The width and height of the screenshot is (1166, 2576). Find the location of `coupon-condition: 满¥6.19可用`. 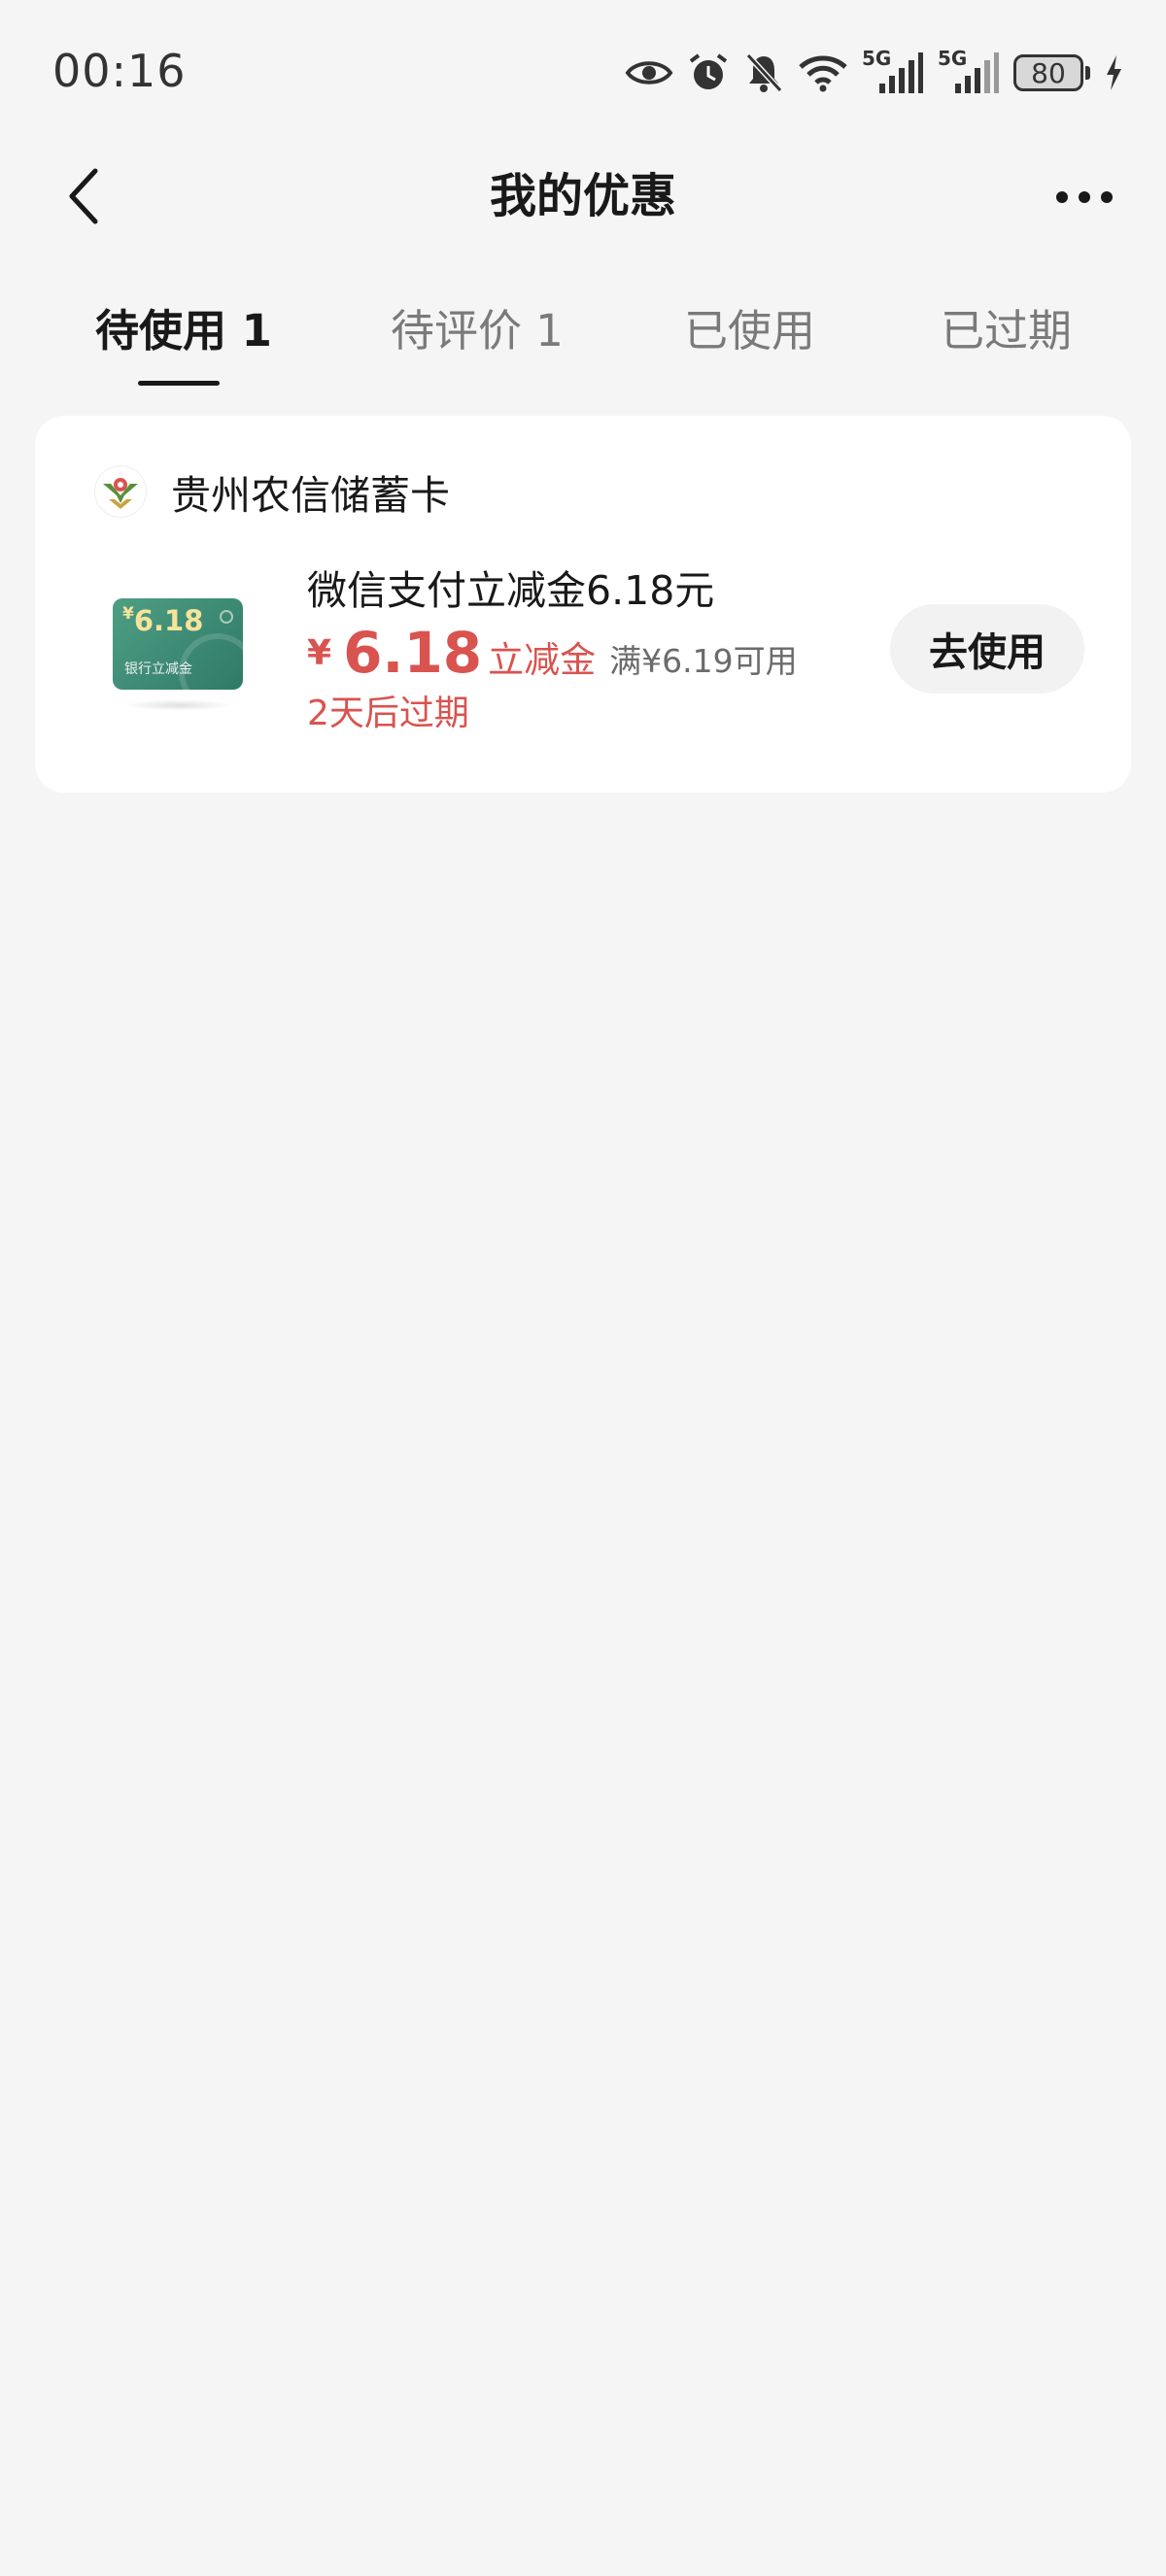

coupon-condition: 满¥6.19可用 is located at coordinates (703, 661).